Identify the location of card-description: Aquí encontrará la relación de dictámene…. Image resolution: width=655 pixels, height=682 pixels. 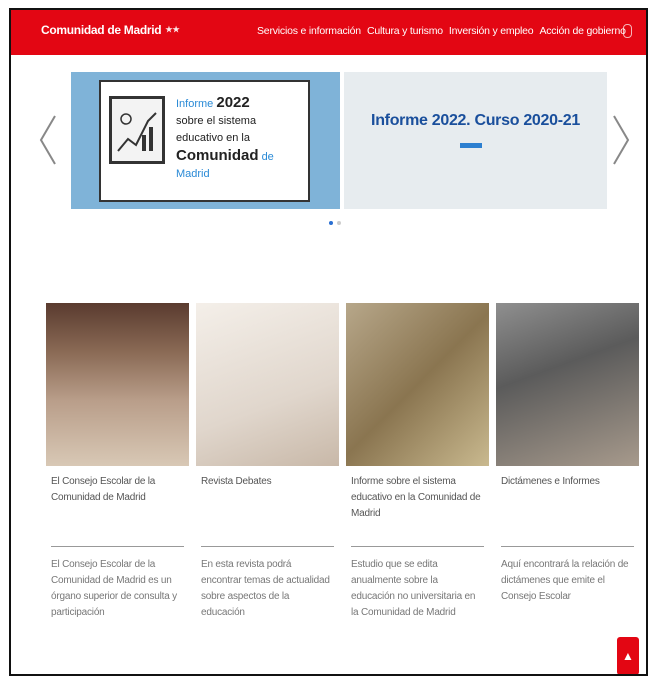
(565, 580).